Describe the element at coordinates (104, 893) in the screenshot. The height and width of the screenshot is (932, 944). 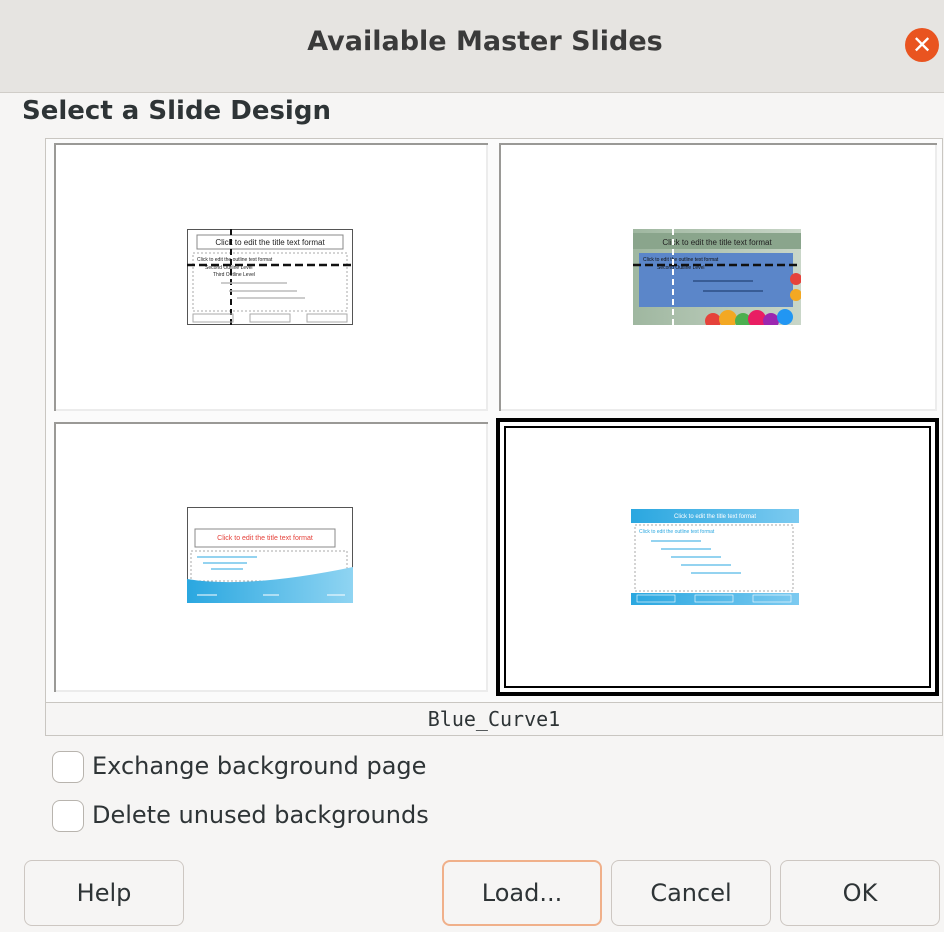
I see `help-button: Help` at that location.